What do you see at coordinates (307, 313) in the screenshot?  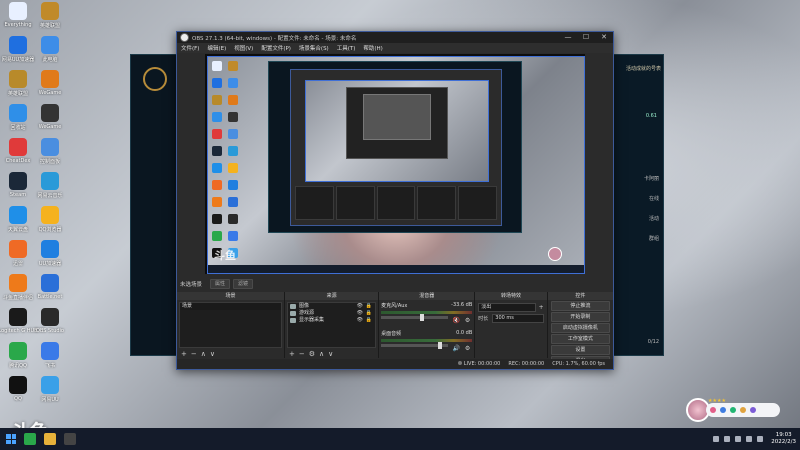 I see `source-name: 游戏源` at bounding box center [307, 313].